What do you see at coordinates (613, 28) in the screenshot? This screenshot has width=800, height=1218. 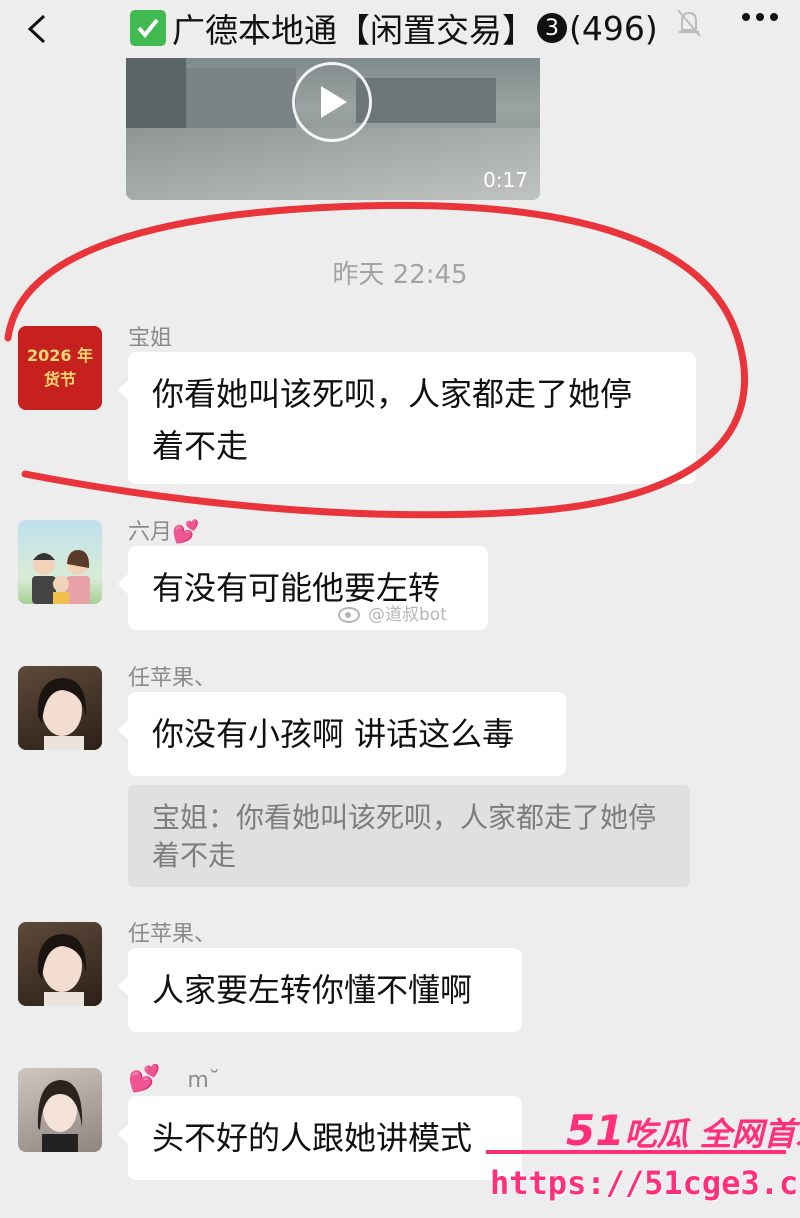 I see `member-count: (496)` at bounding box center [613, 28].